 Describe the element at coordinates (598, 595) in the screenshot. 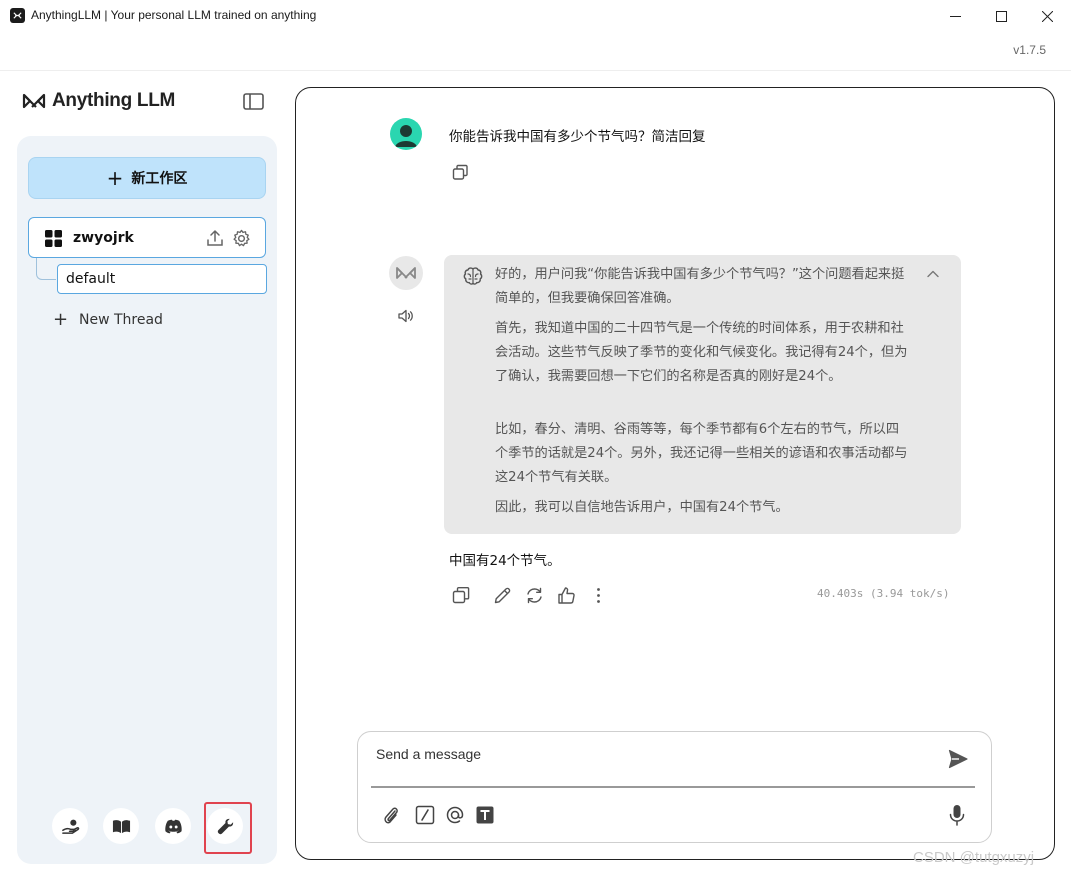

I see `more-options-icon` at that location.